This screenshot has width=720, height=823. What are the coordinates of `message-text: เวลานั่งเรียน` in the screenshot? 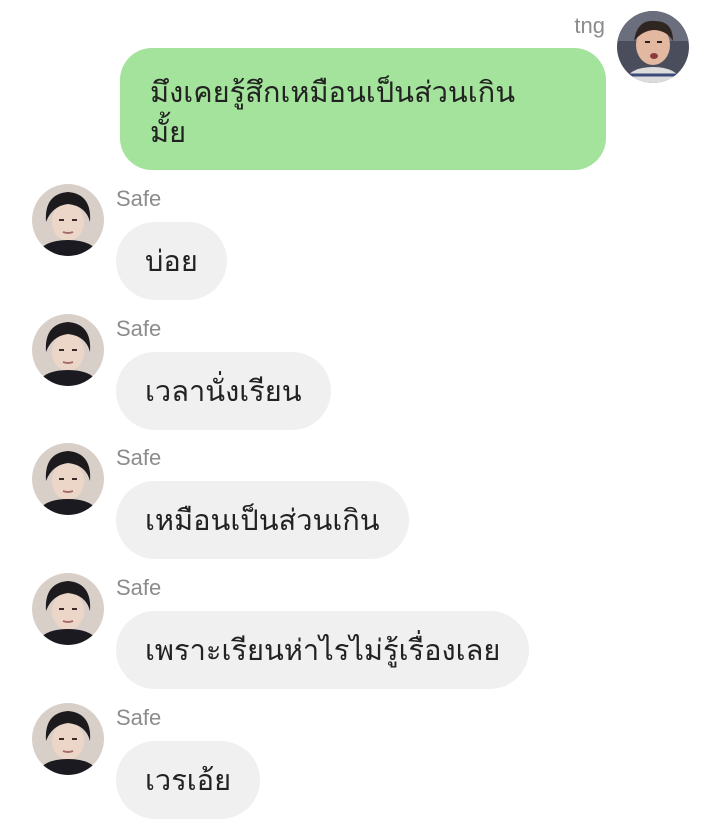 It's located at (223, 391).